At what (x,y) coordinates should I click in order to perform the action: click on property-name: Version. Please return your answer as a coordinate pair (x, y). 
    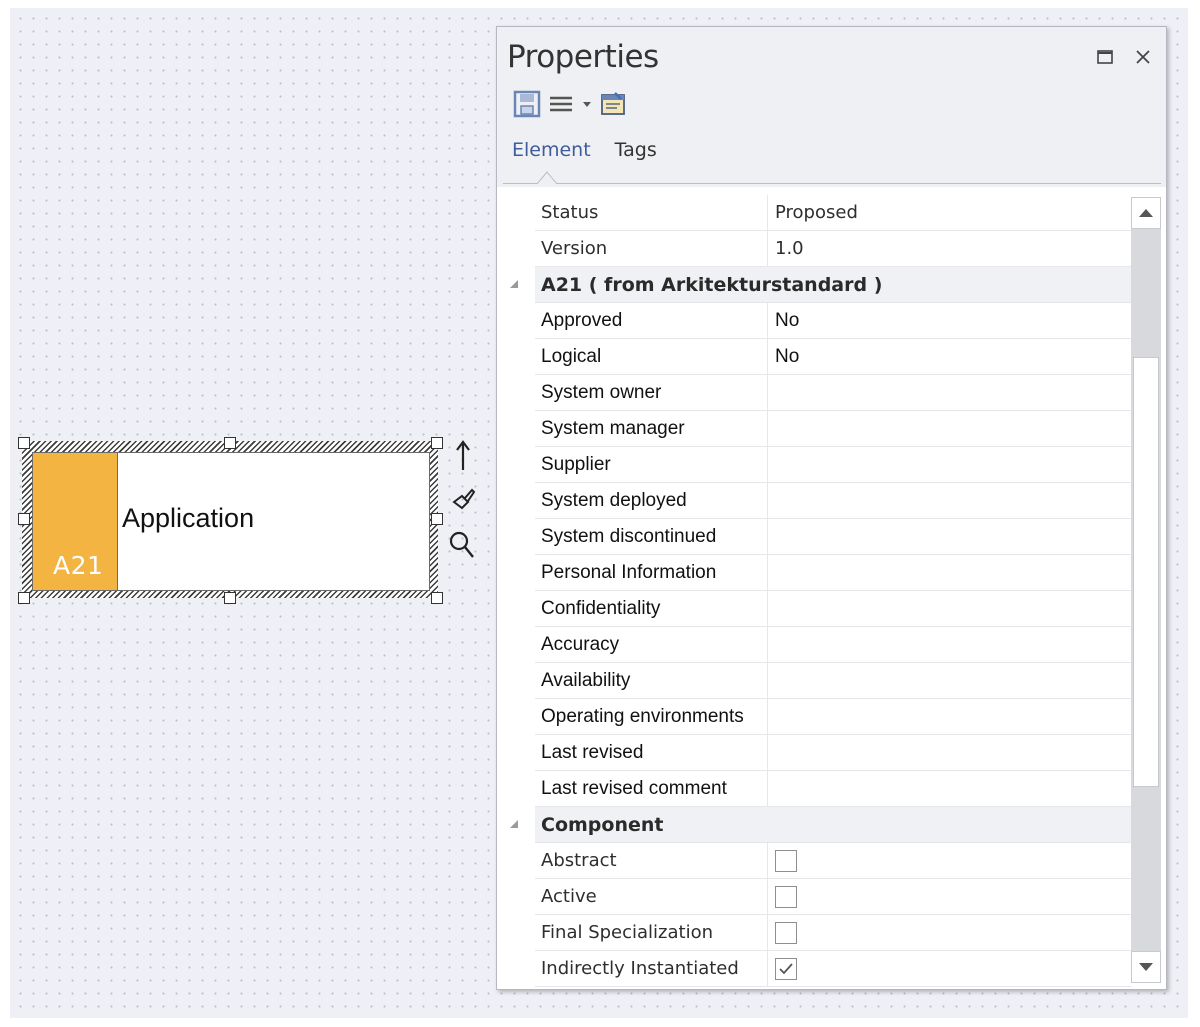
    Looking at the image, I should click on (651, 248).